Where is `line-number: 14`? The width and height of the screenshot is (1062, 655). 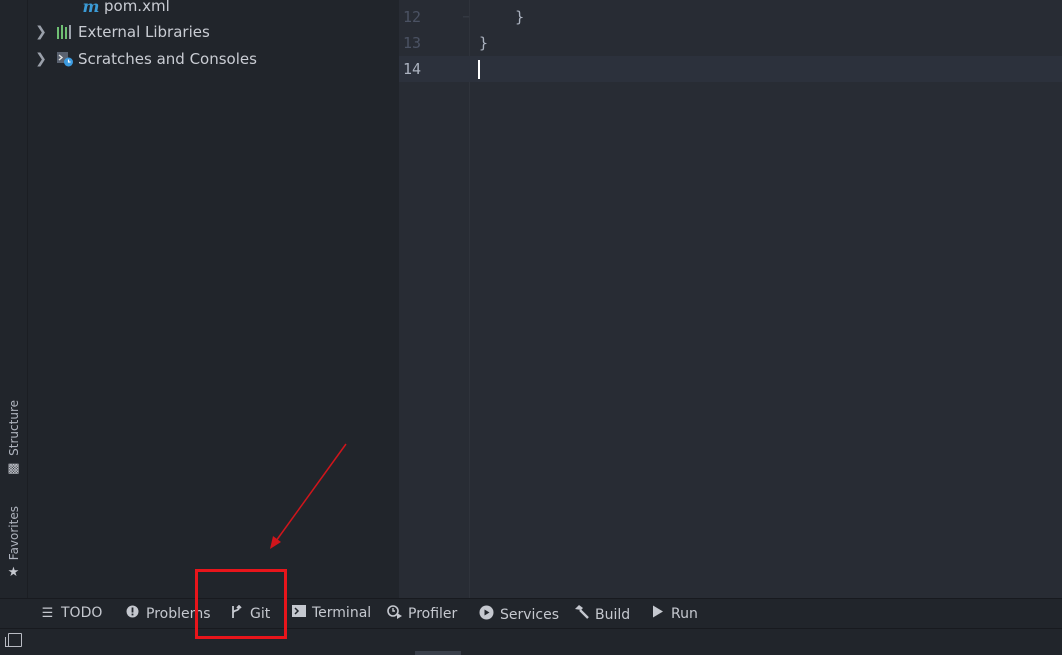
line-number: 14 is located at coordinates (412, 69).